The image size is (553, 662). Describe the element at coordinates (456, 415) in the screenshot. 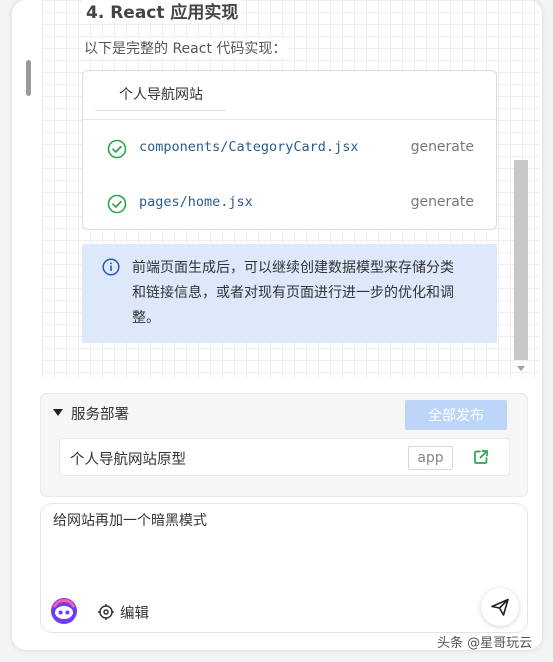

I see `publish-all-button: 全部发布` at that location.